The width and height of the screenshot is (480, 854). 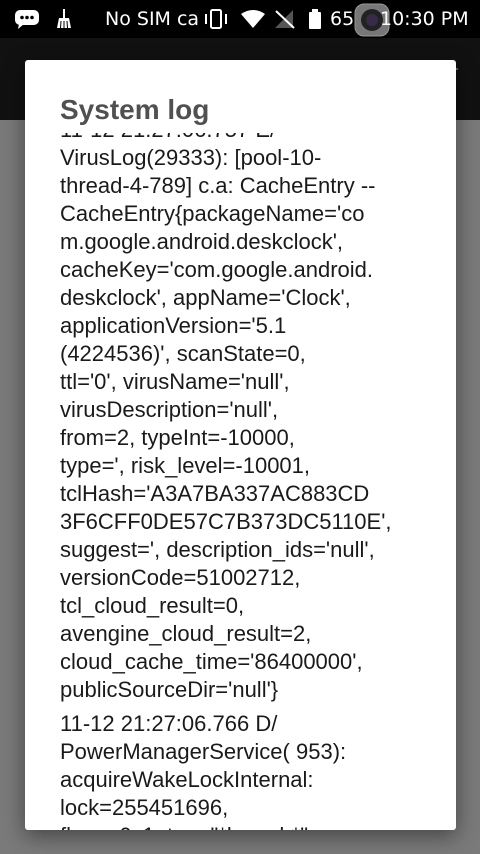 What do you see at coordinates (285, 19) in the screenshot?
I see `no-signal-icon` at bounding box center [285, 19].